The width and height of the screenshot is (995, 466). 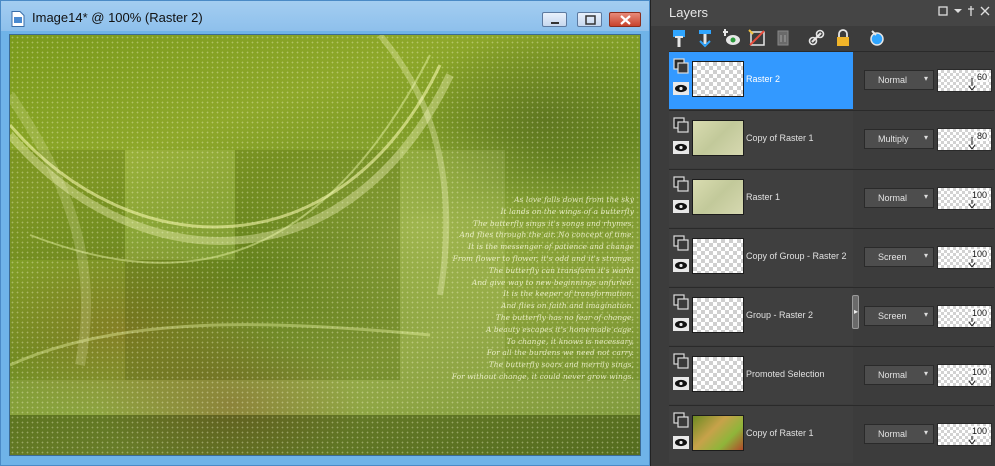 I want to click on layer-row: Raster 1 Normal ▾ 100, so click(x=831, y=198).